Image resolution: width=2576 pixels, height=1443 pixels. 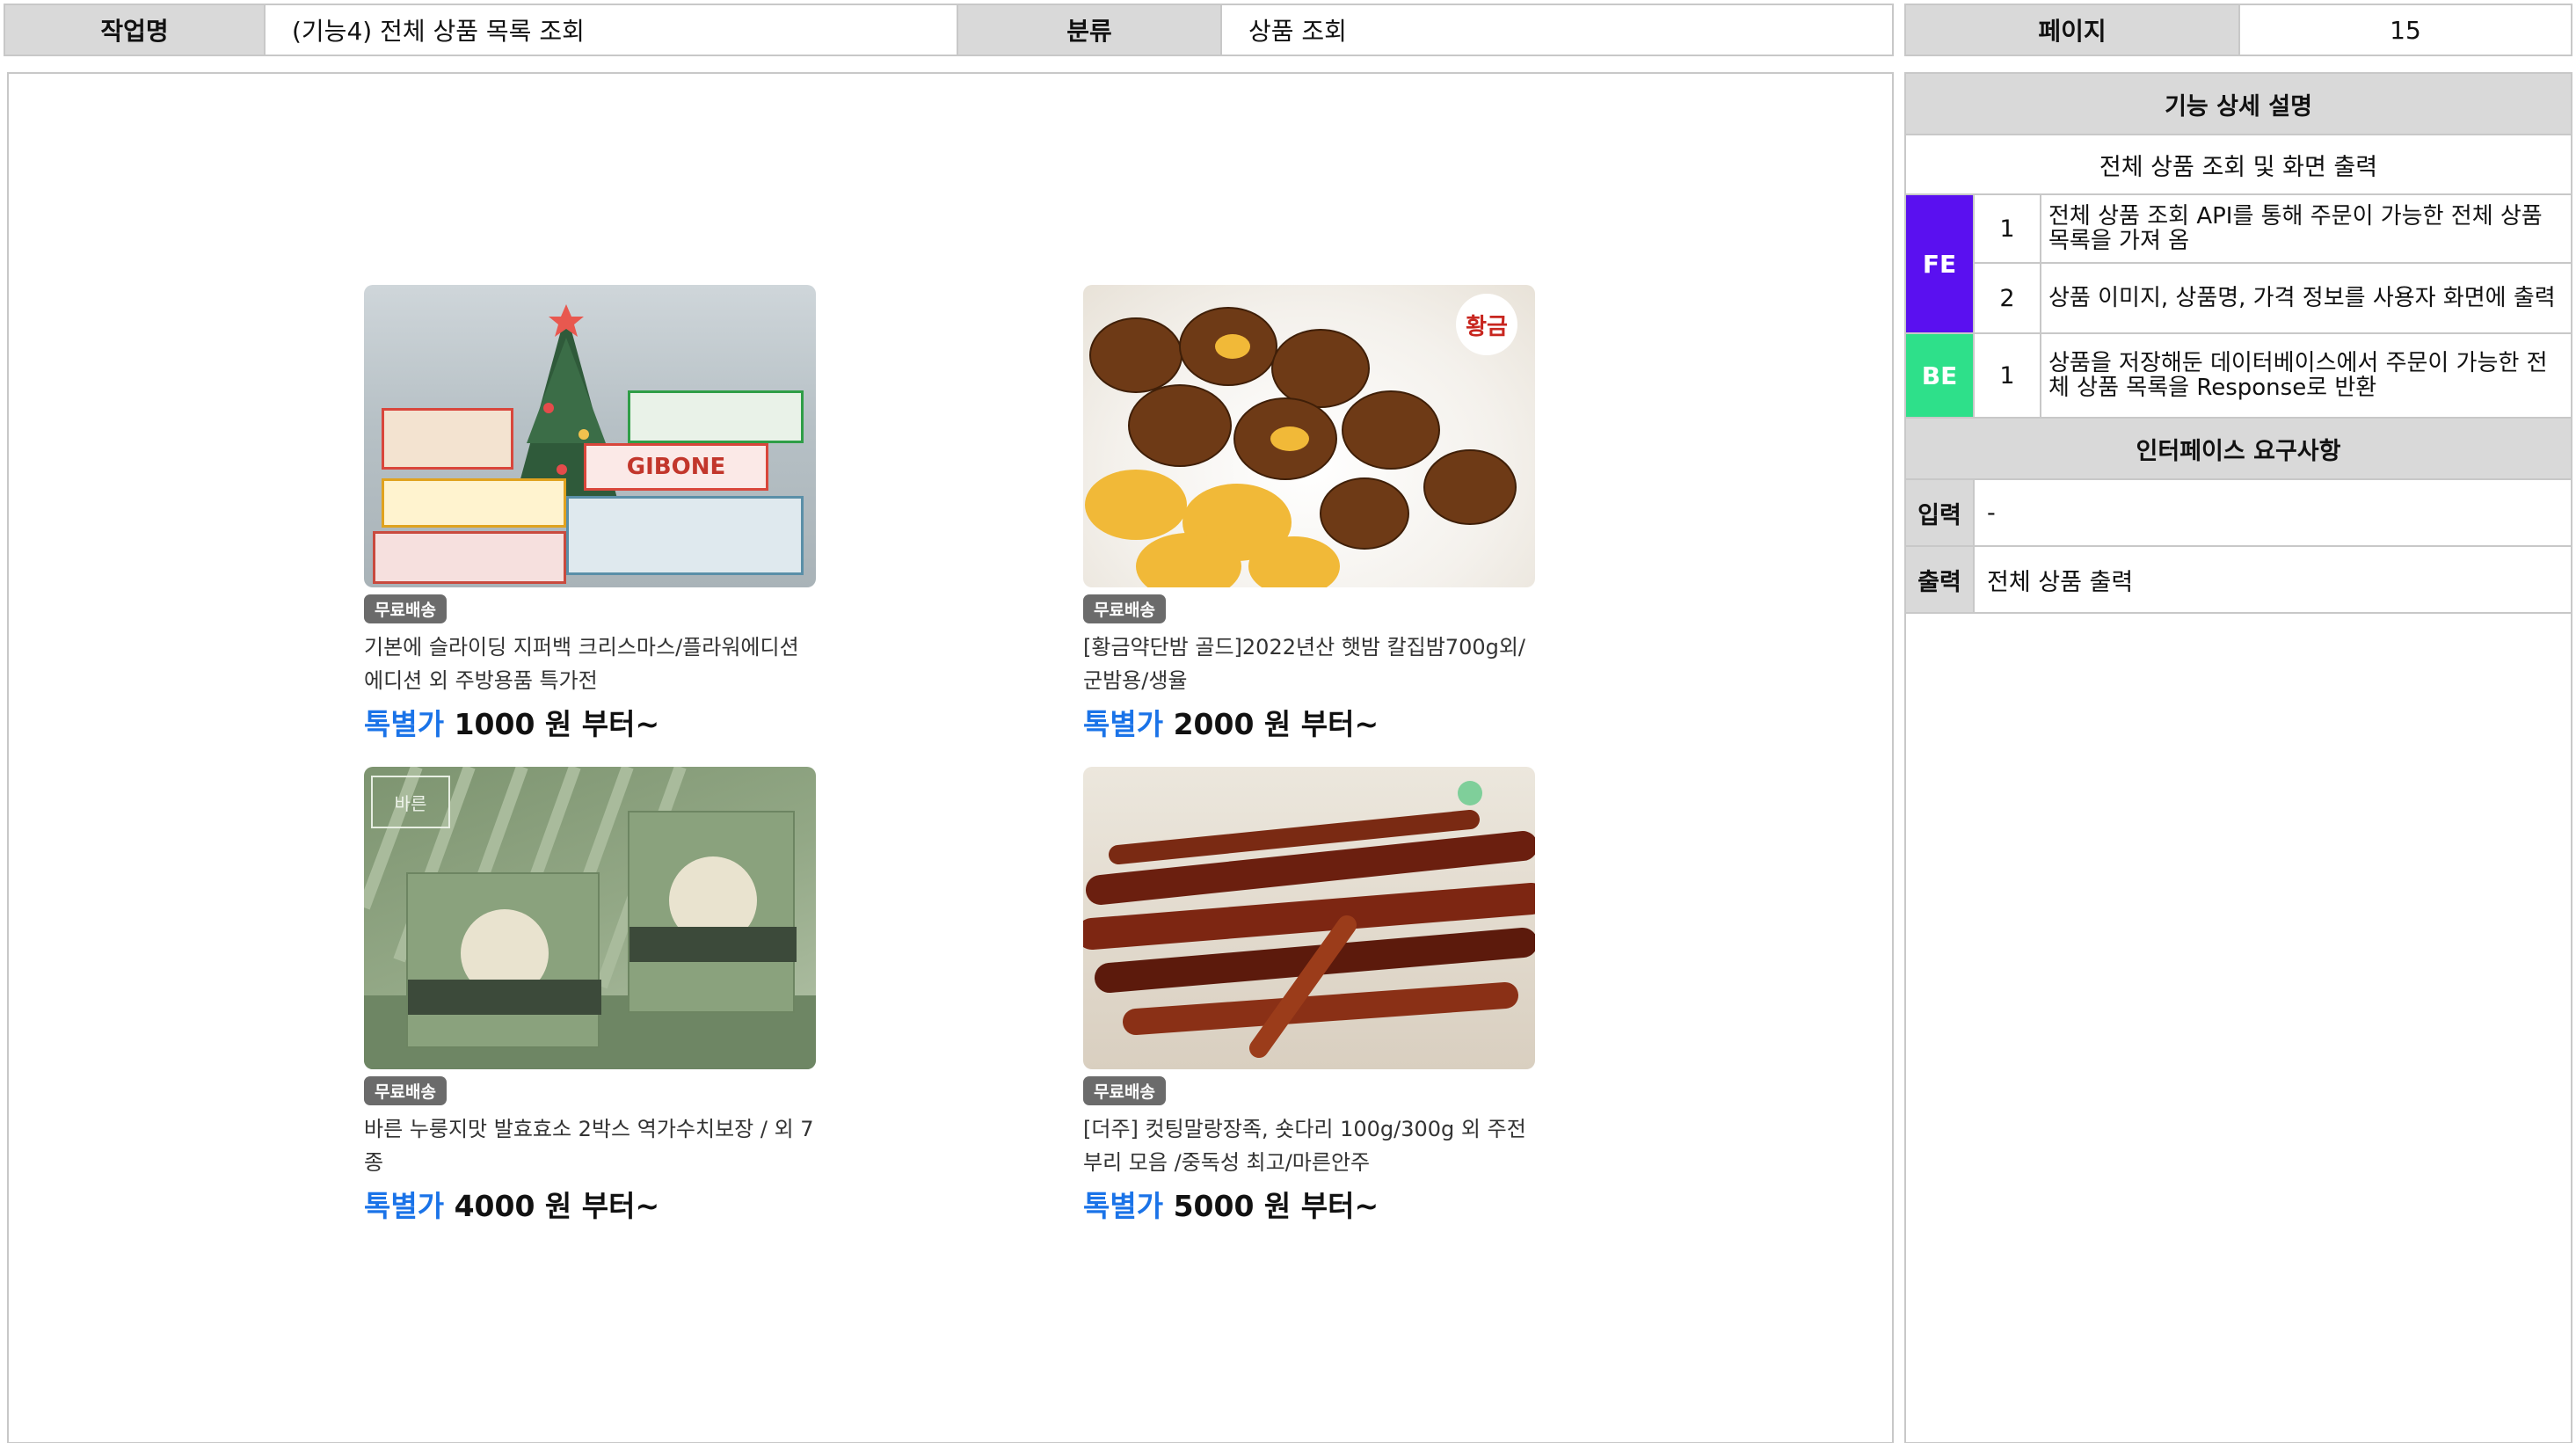 I want to click on brand-logo: 바른, so click(x=410, y=802).